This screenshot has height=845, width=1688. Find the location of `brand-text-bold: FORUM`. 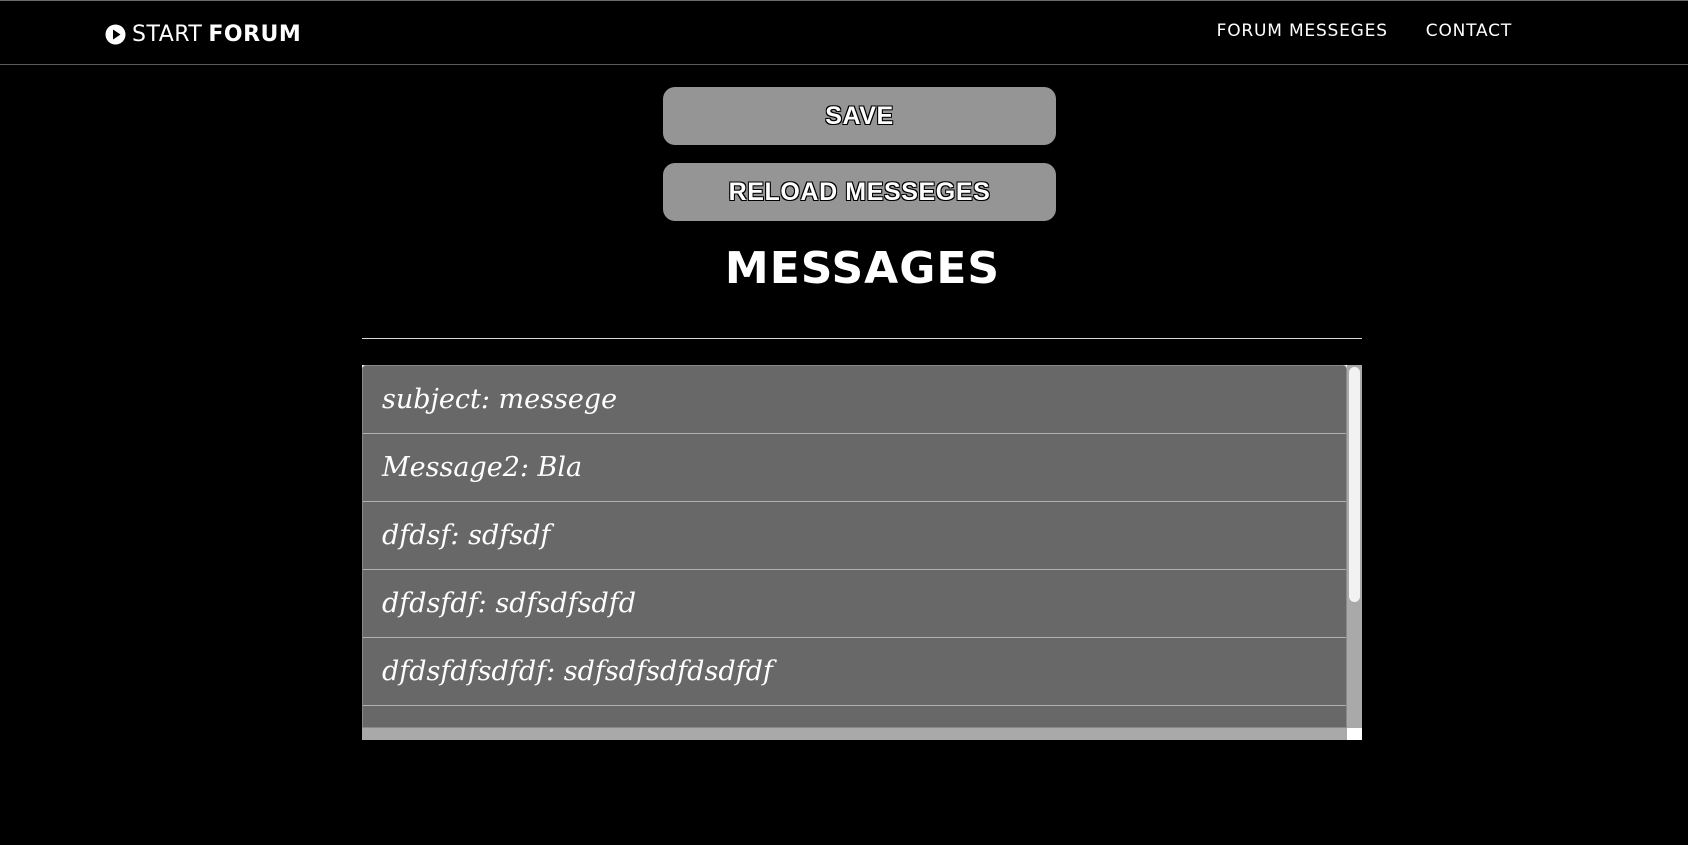

brand-text-bold: FORUM is located at coordinates (255, 34).